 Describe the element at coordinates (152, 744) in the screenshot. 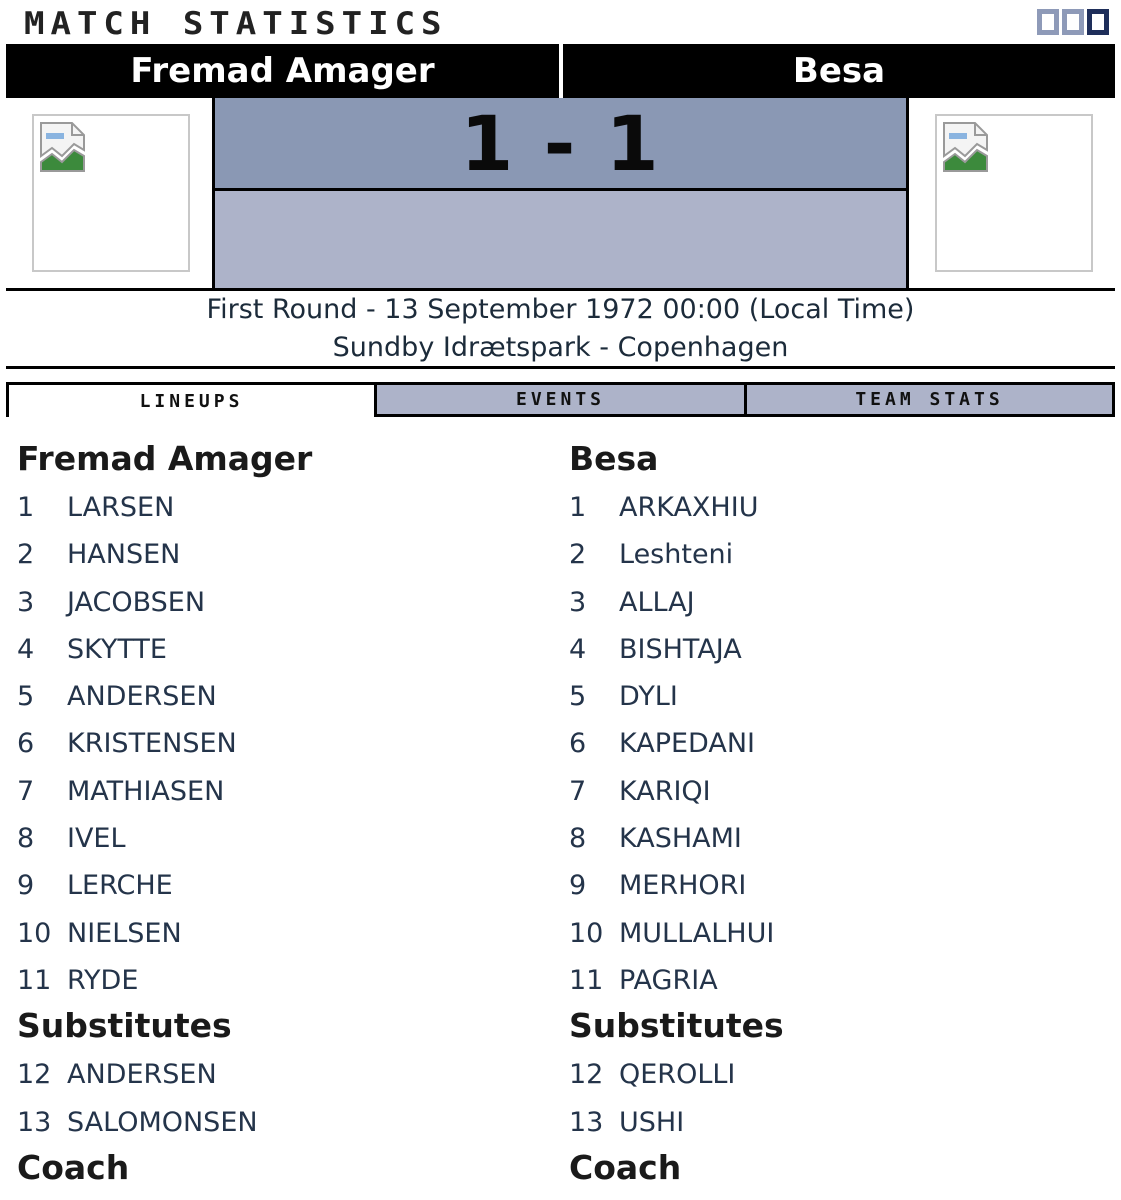

I see `player-name: KRISTENSEN` at that location.